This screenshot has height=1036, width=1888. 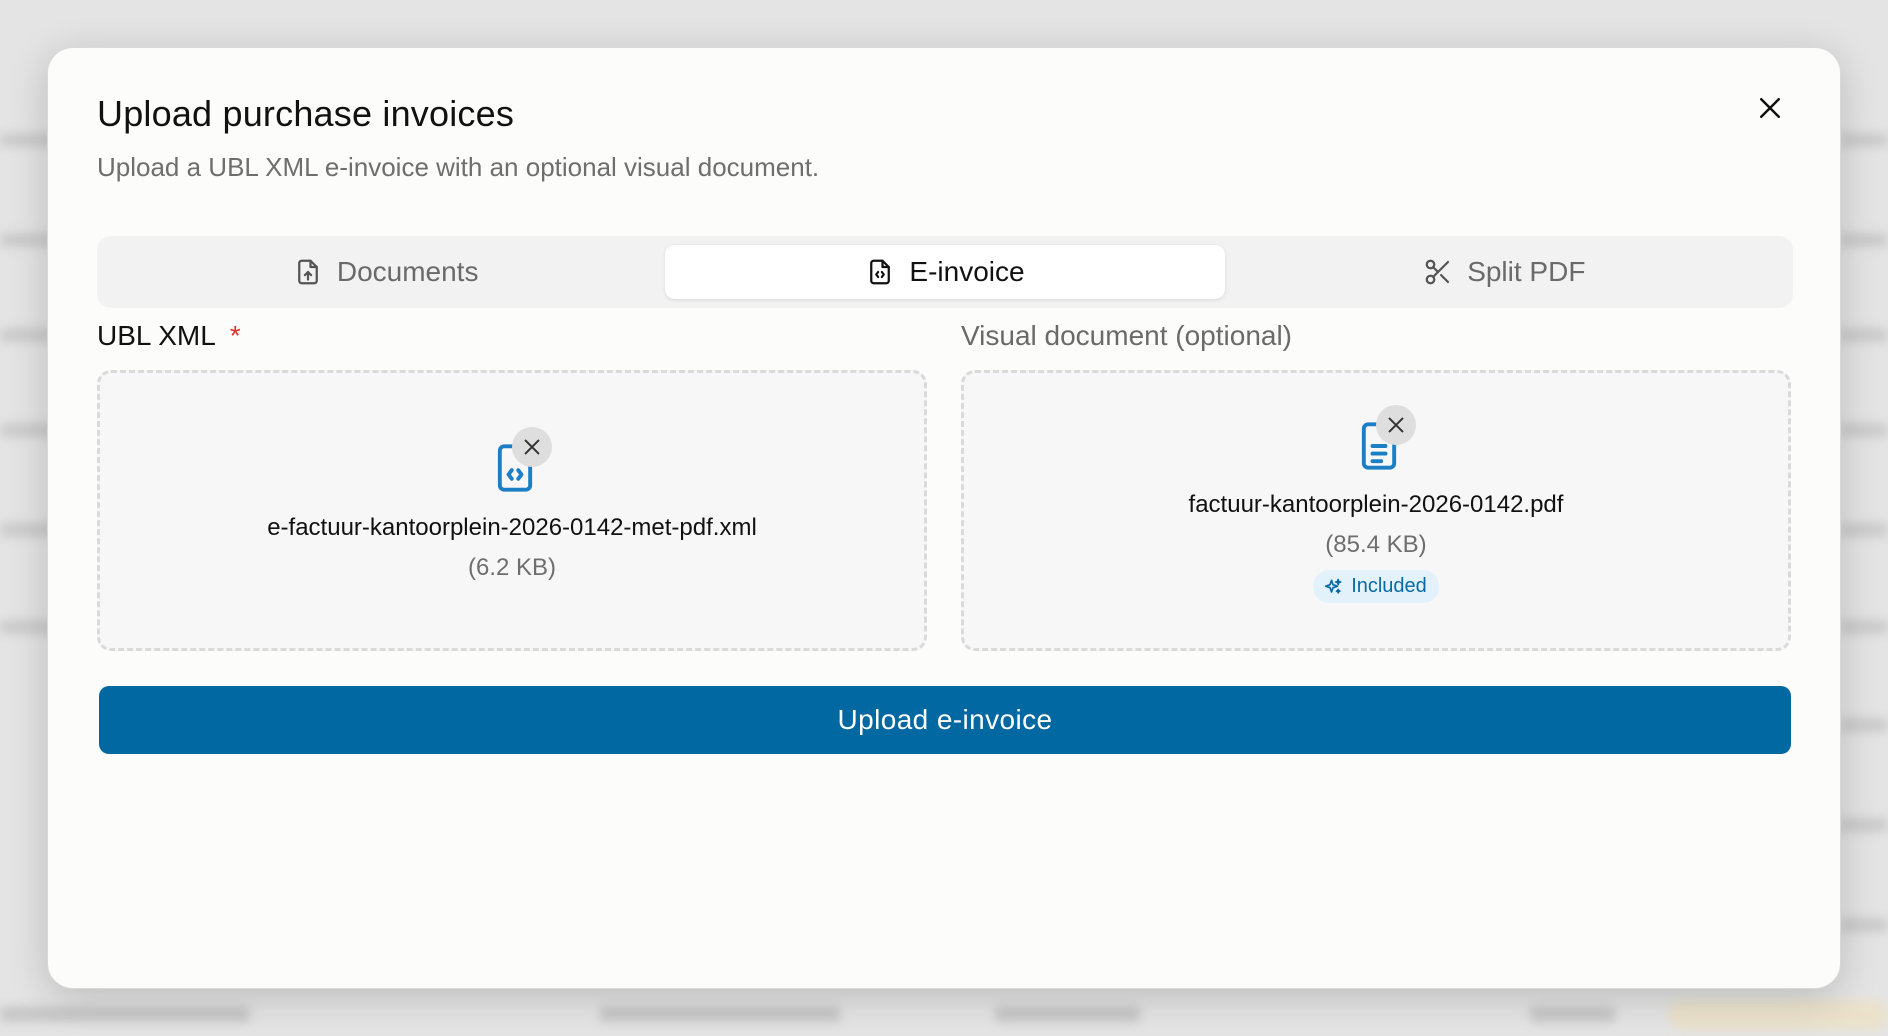 I want to click on remove-pdf-file-button, so click(x=1396, y=425).